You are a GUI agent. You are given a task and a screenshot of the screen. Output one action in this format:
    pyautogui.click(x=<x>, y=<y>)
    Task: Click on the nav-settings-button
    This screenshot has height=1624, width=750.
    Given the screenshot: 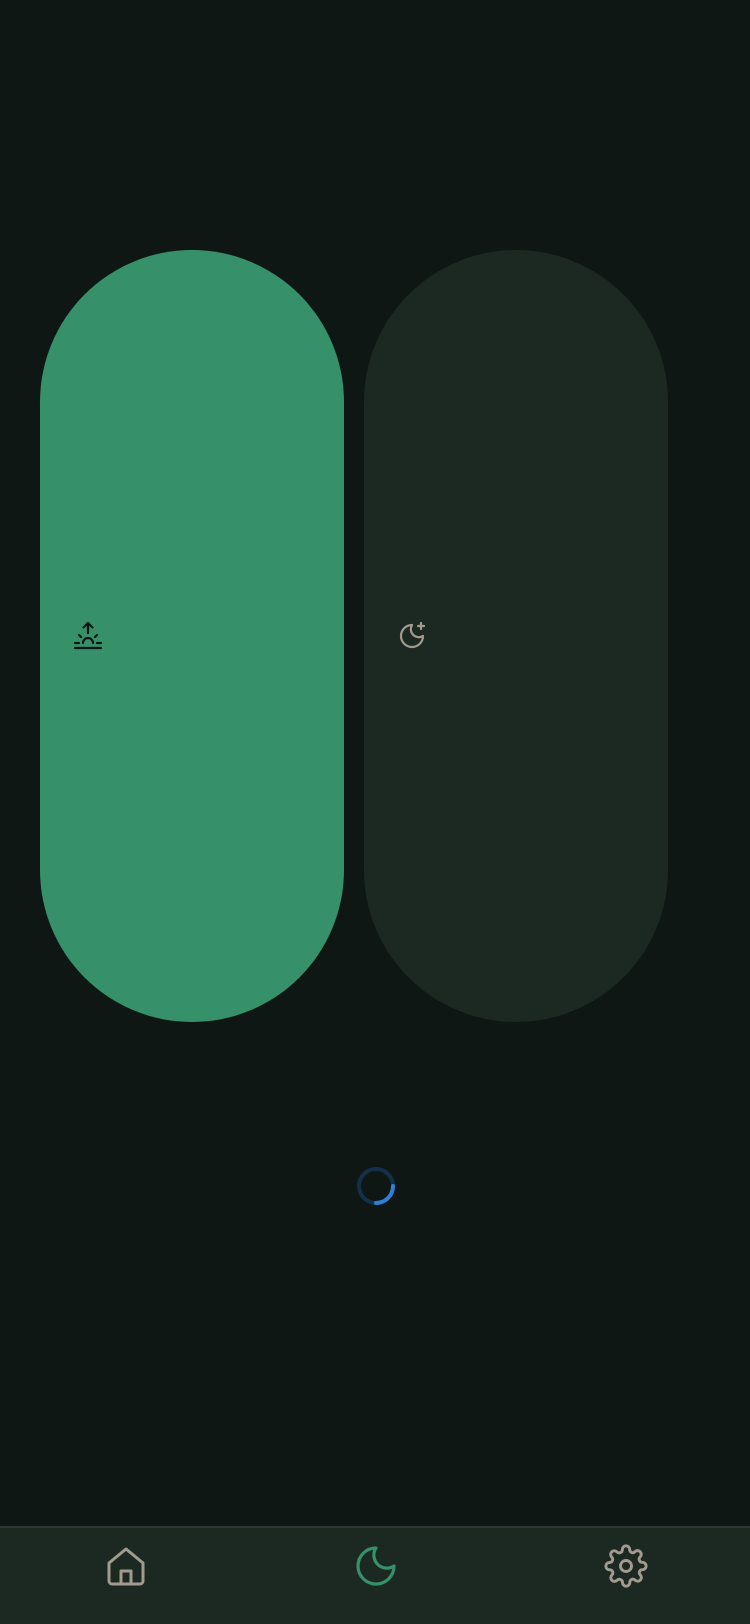 What is the action you would take?
    pyautogui.click(x=626, y=1566)
    